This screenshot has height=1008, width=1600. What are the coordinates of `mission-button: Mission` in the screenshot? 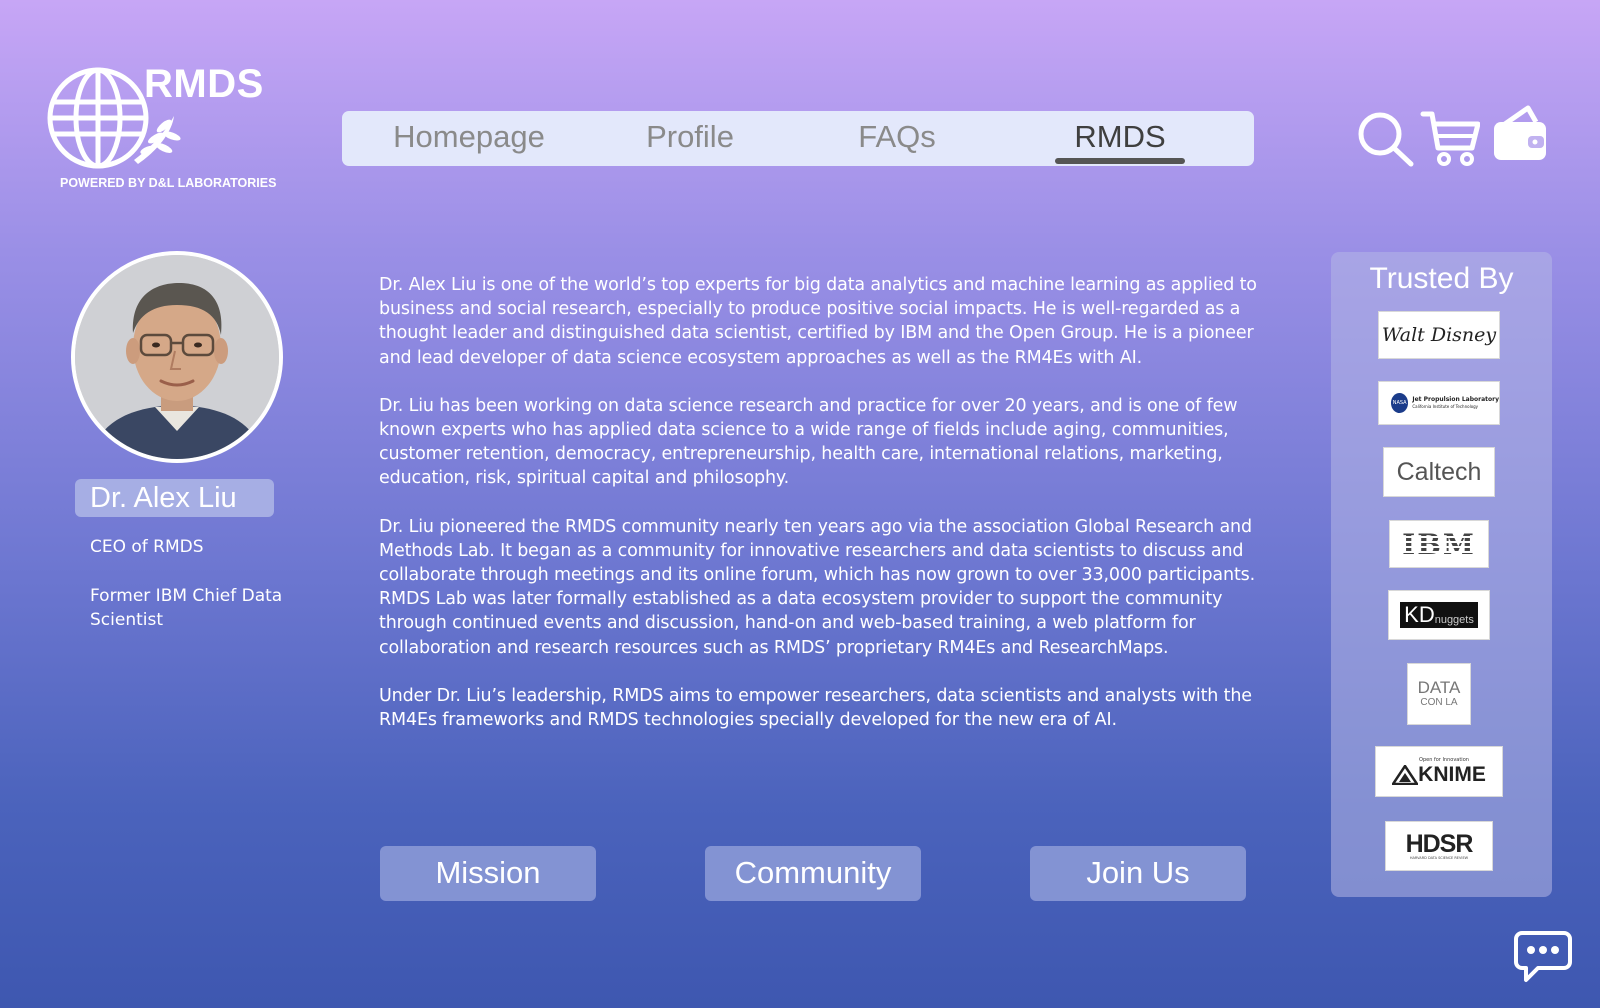 It's located at (488, 873).